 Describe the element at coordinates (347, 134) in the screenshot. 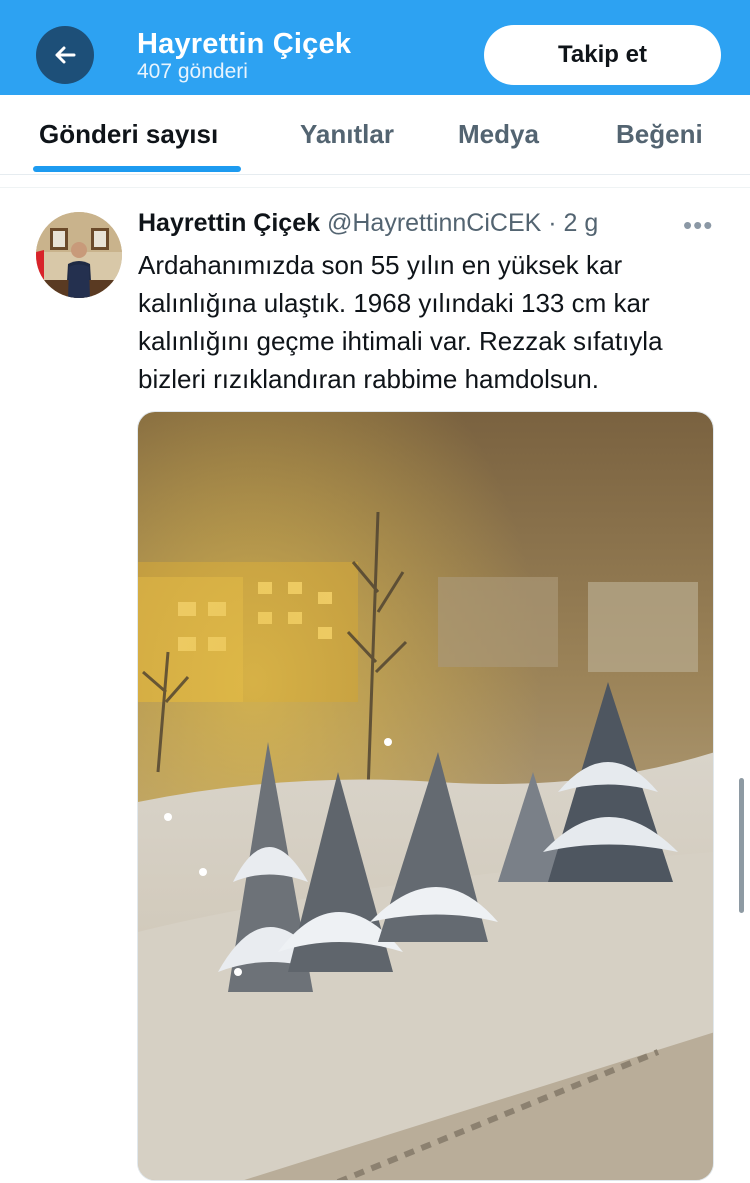

I see `tab-replies: Yanıtlar` at that location.